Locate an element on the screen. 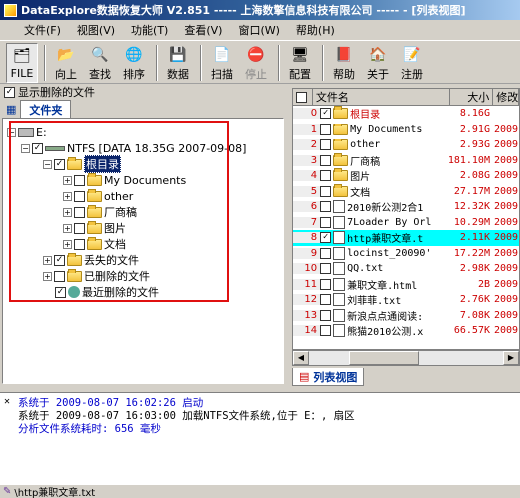 This screenshot has width=520, height=498. help-button-label: 帮助 is located at coordinates (344, 74).